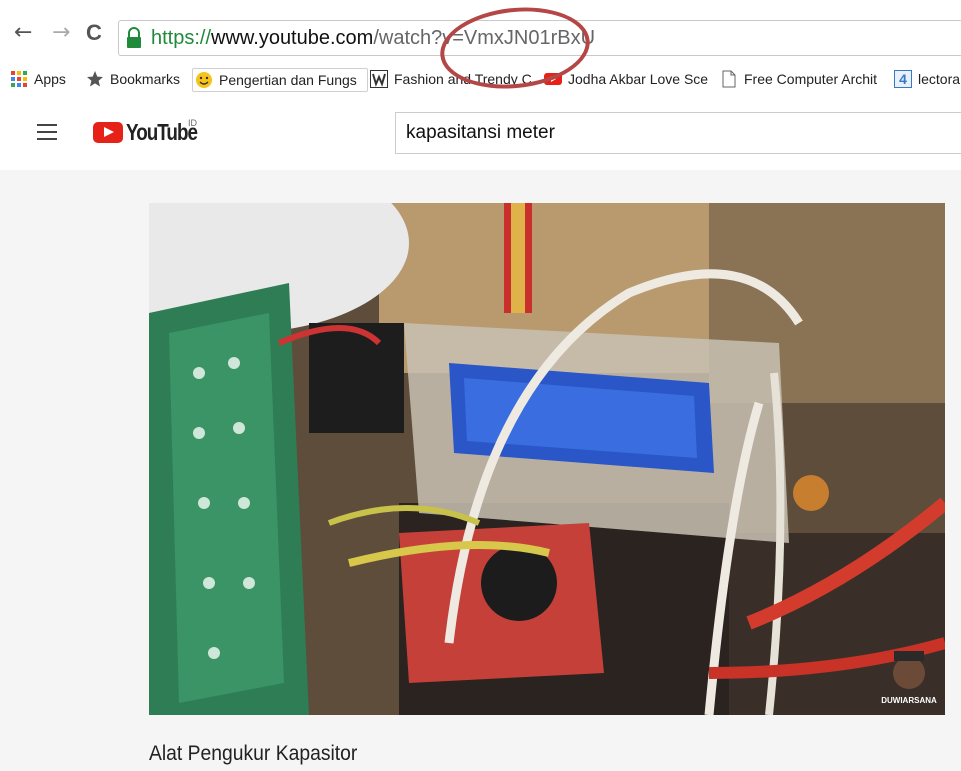 The image size is (961, 771). What do you see at coordinates (47, 132) in the screenshot?
I see `menu-icon` at bounding box center [47, 132].